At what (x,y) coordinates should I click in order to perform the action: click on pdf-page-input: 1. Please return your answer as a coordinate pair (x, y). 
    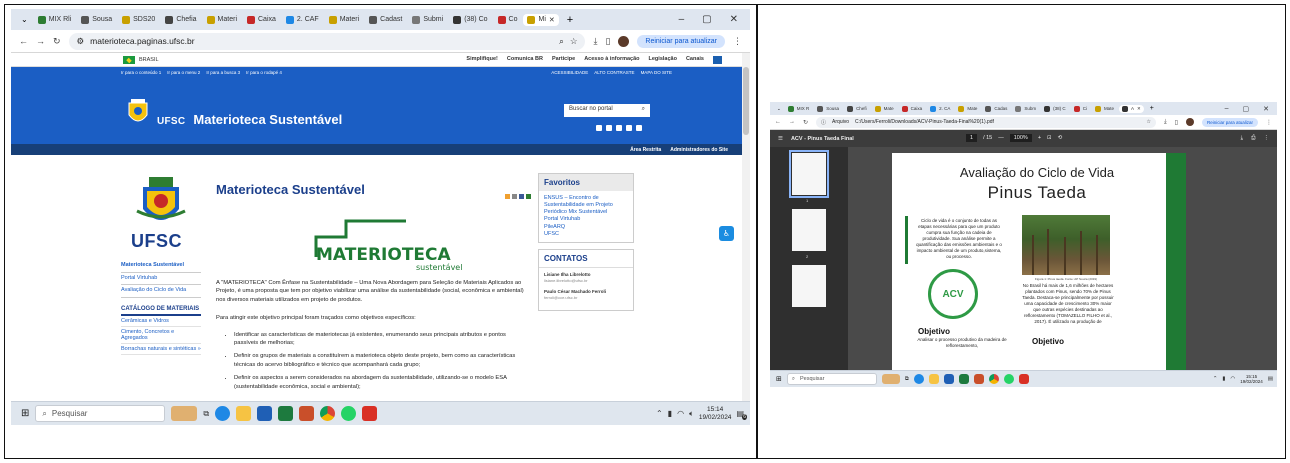
    Looking at the image, I should click on (972, 138).